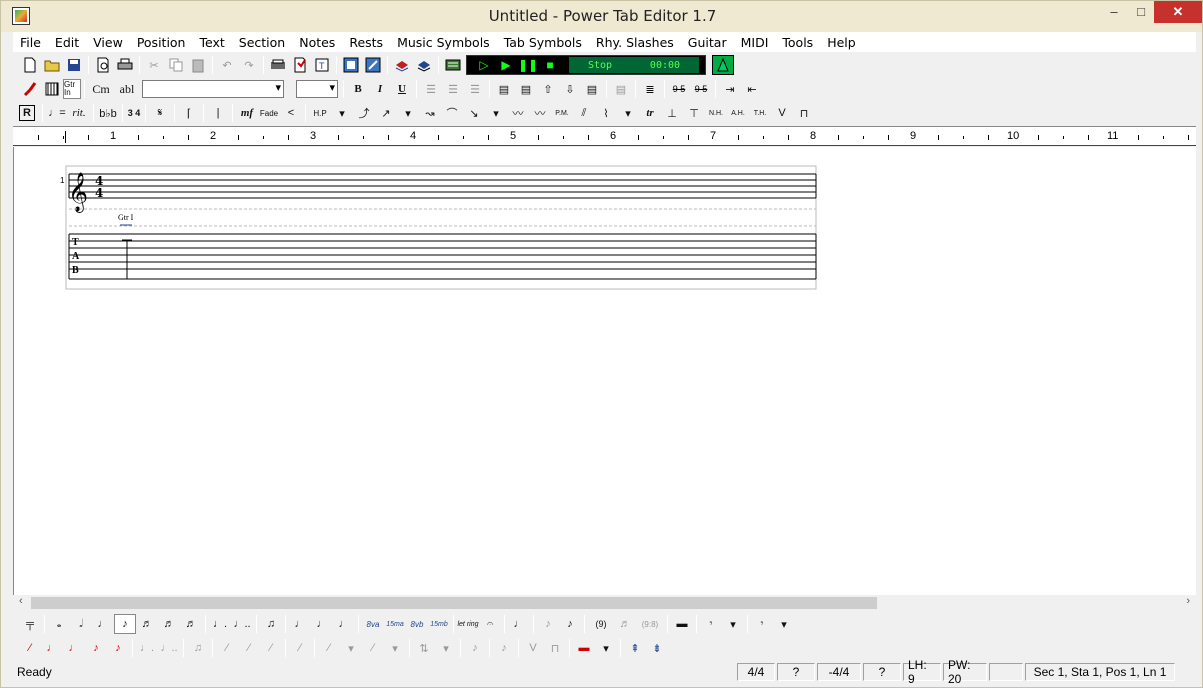 Image resolution: width=1203 pixels, height=688 pixels. What do you see at coordinates (300, 65) in the screenshot?
I see `file-info-icon` at bounding box center [300, 65].